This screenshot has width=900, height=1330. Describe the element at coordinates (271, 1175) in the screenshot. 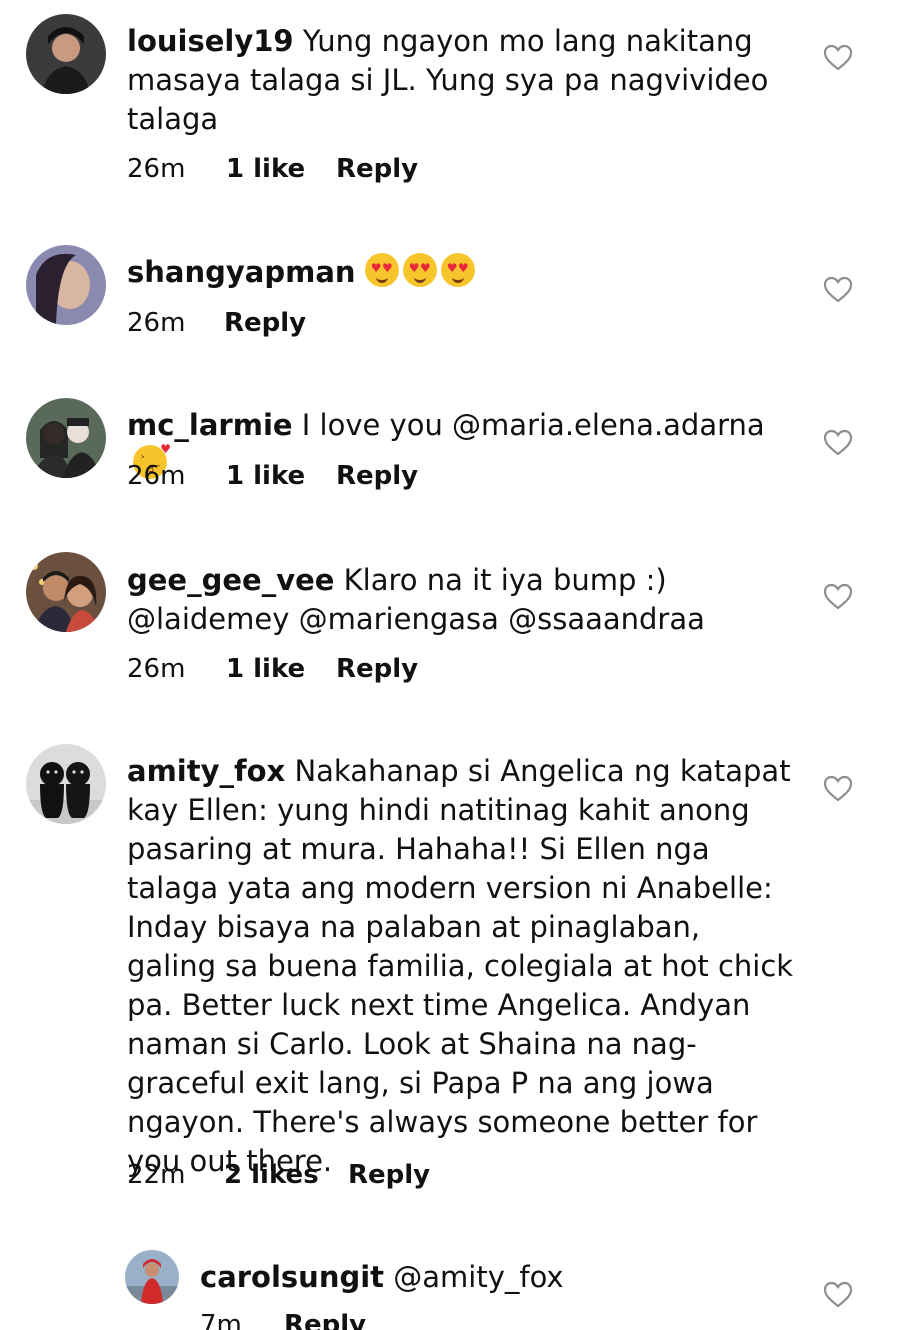

I see `comment-likes: 2 likes` at that location.